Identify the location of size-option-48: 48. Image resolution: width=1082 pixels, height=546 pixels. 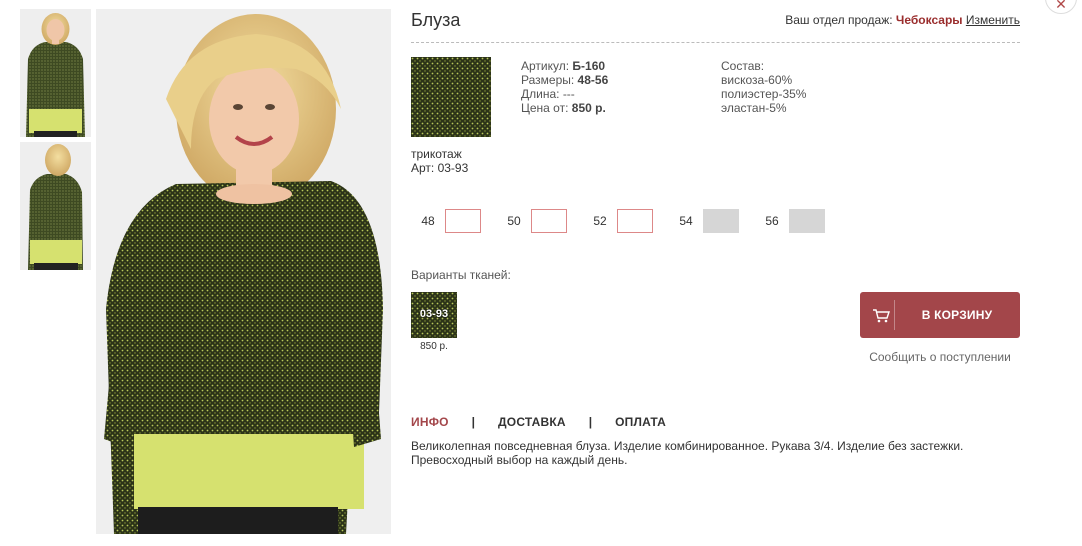
(446, 221).